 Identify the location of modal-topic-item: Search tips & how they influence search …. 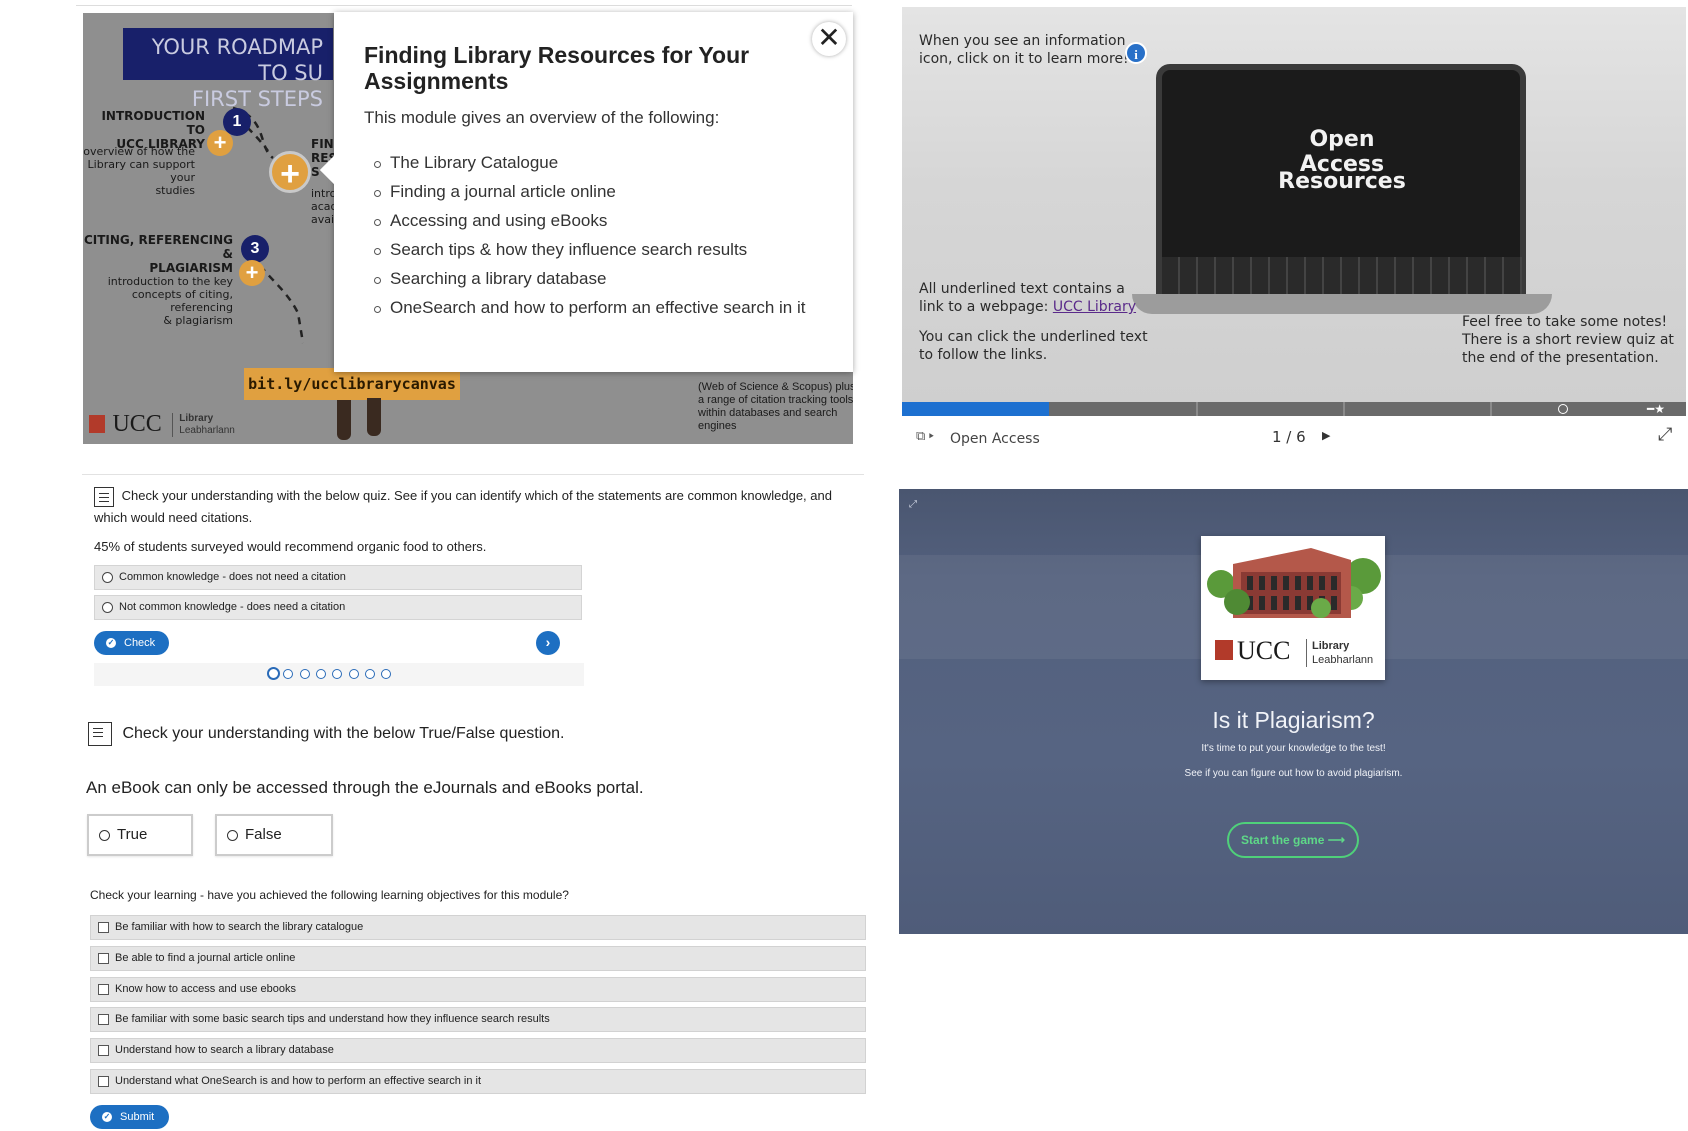
(589, 253).